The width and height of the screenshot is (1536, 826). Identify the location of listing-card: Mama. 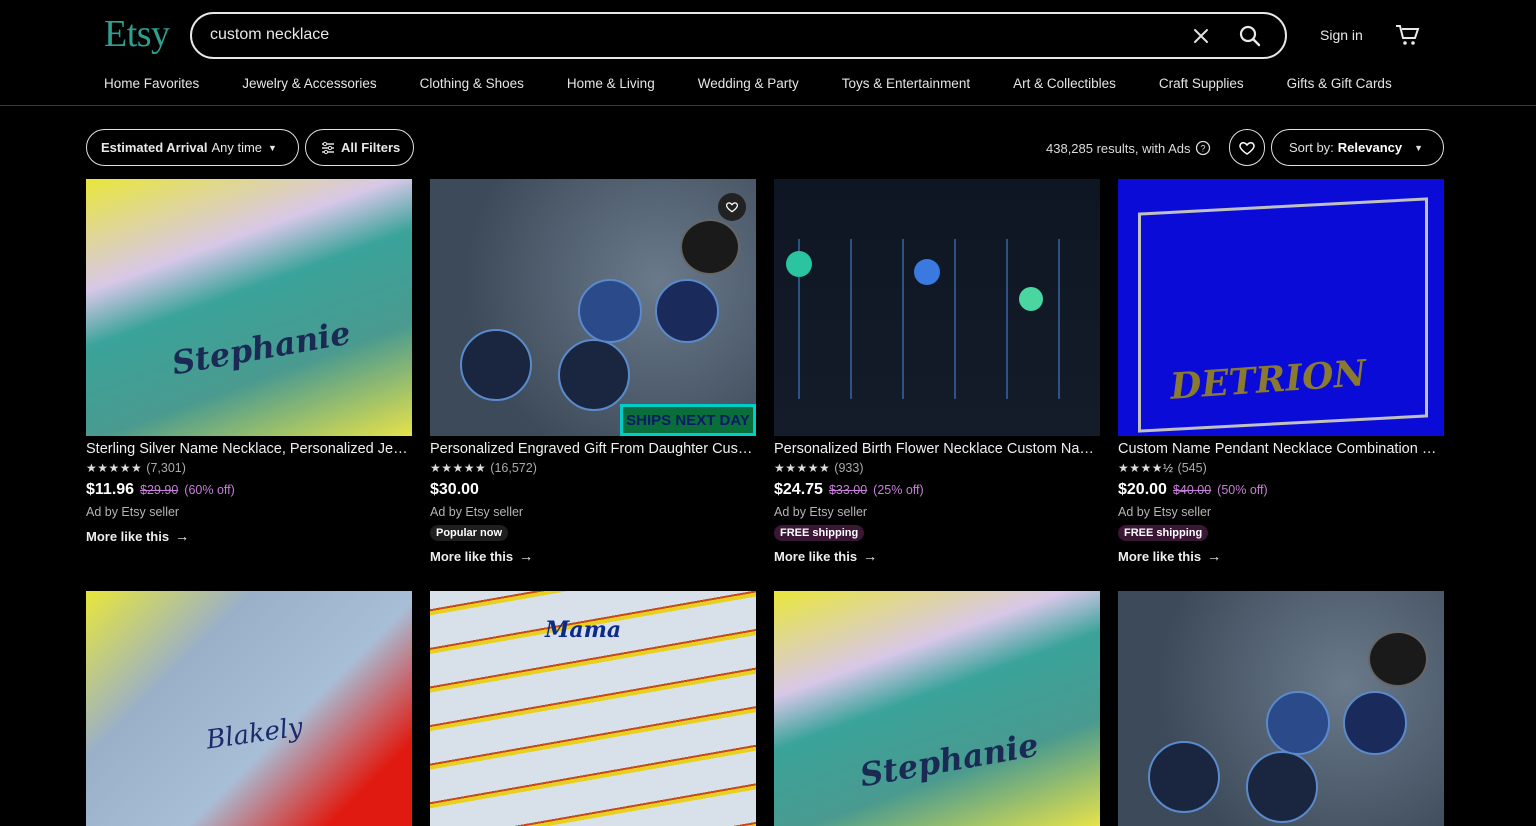
(593, 708).